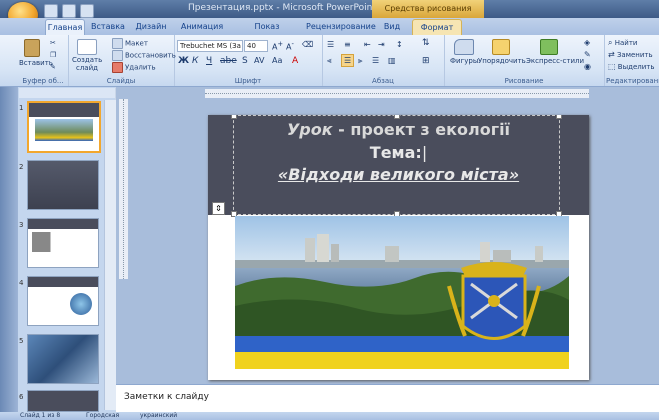 The height and width of the screenshot is (420, 659). I want to click on new-slide-button: Создать слайд, so click(87, 64).